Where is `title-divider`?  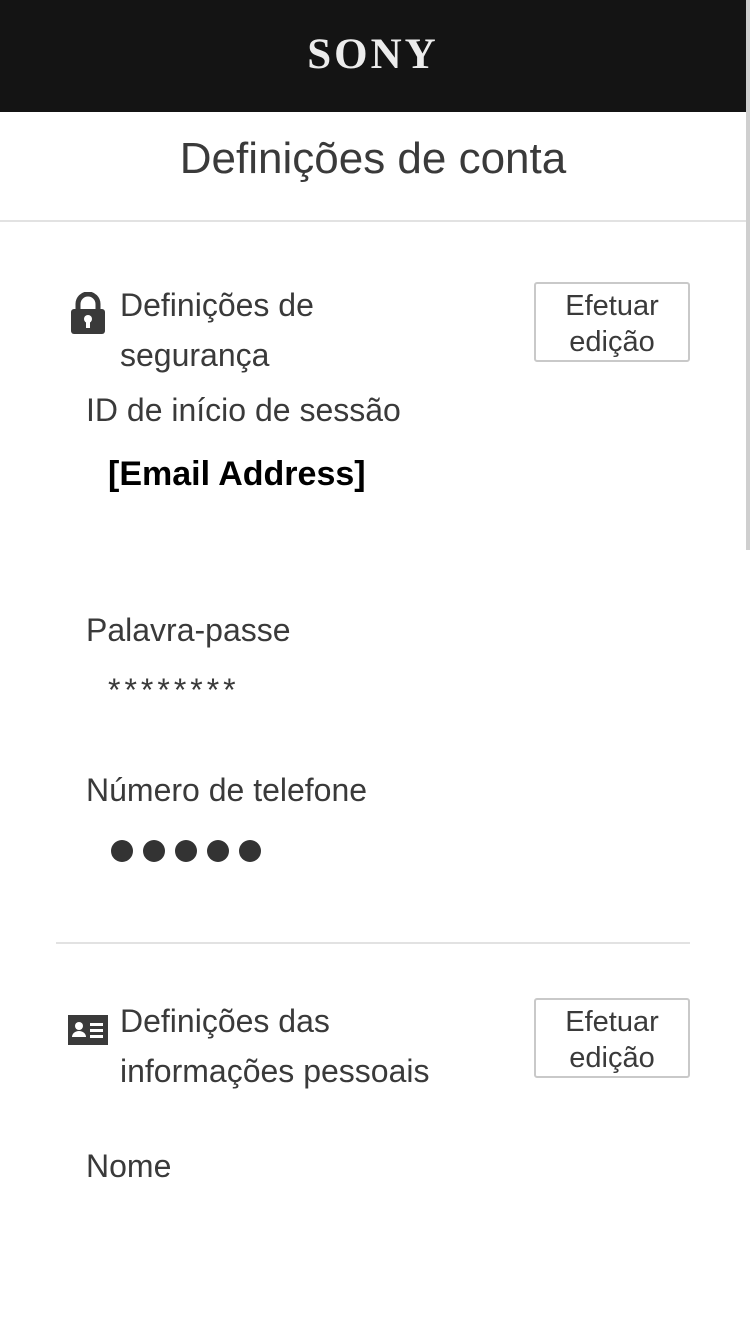 title-divider is located at coordinates (373, 221).